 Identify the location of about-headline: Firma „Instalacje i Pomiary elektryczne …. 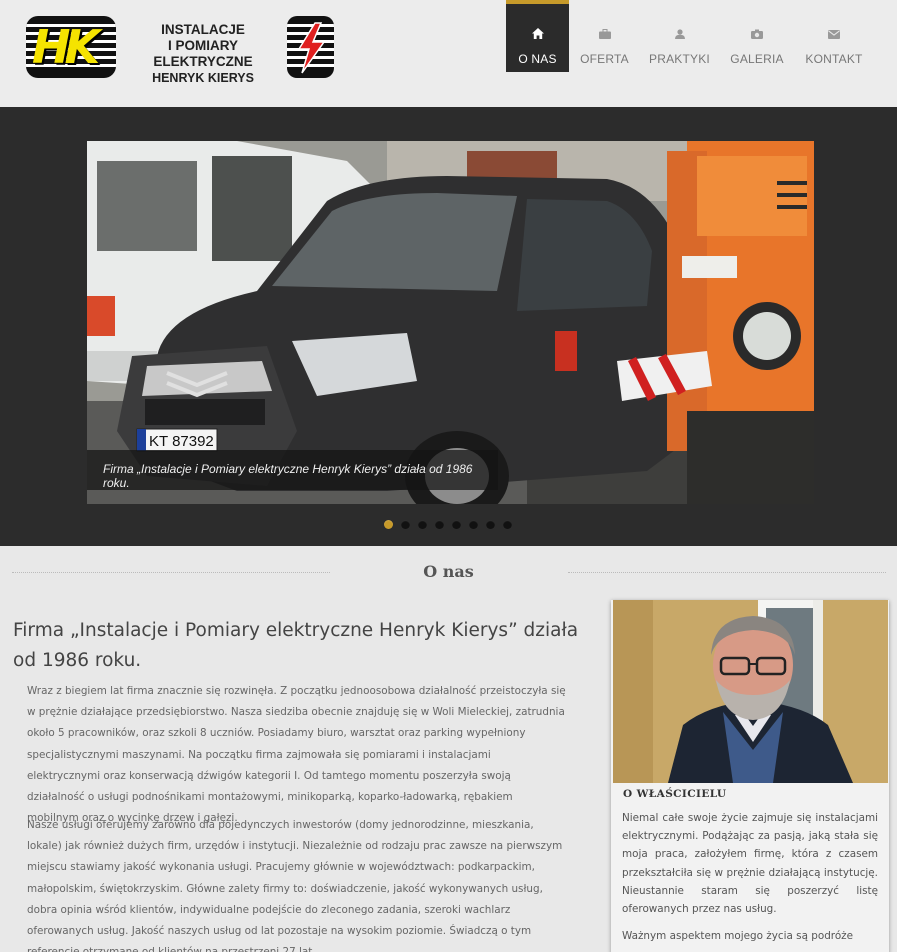
(296, 645).